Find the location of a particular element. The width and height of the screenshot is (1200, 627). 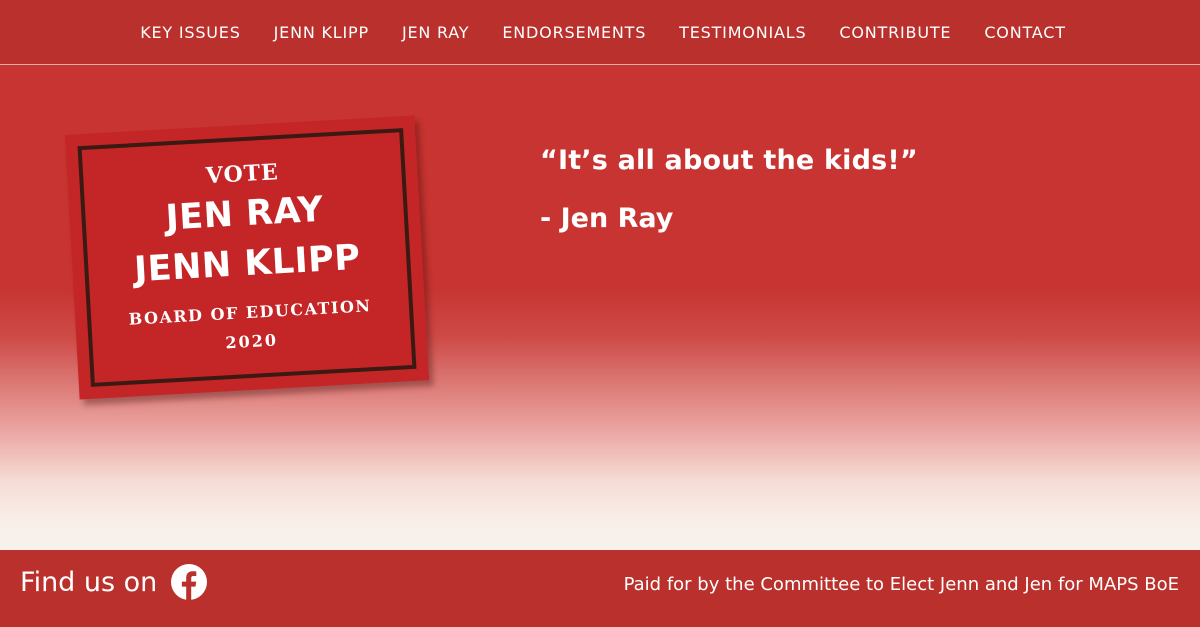

nav-link-jen-ray: JEN RAY is located at coordinates (435, 32).